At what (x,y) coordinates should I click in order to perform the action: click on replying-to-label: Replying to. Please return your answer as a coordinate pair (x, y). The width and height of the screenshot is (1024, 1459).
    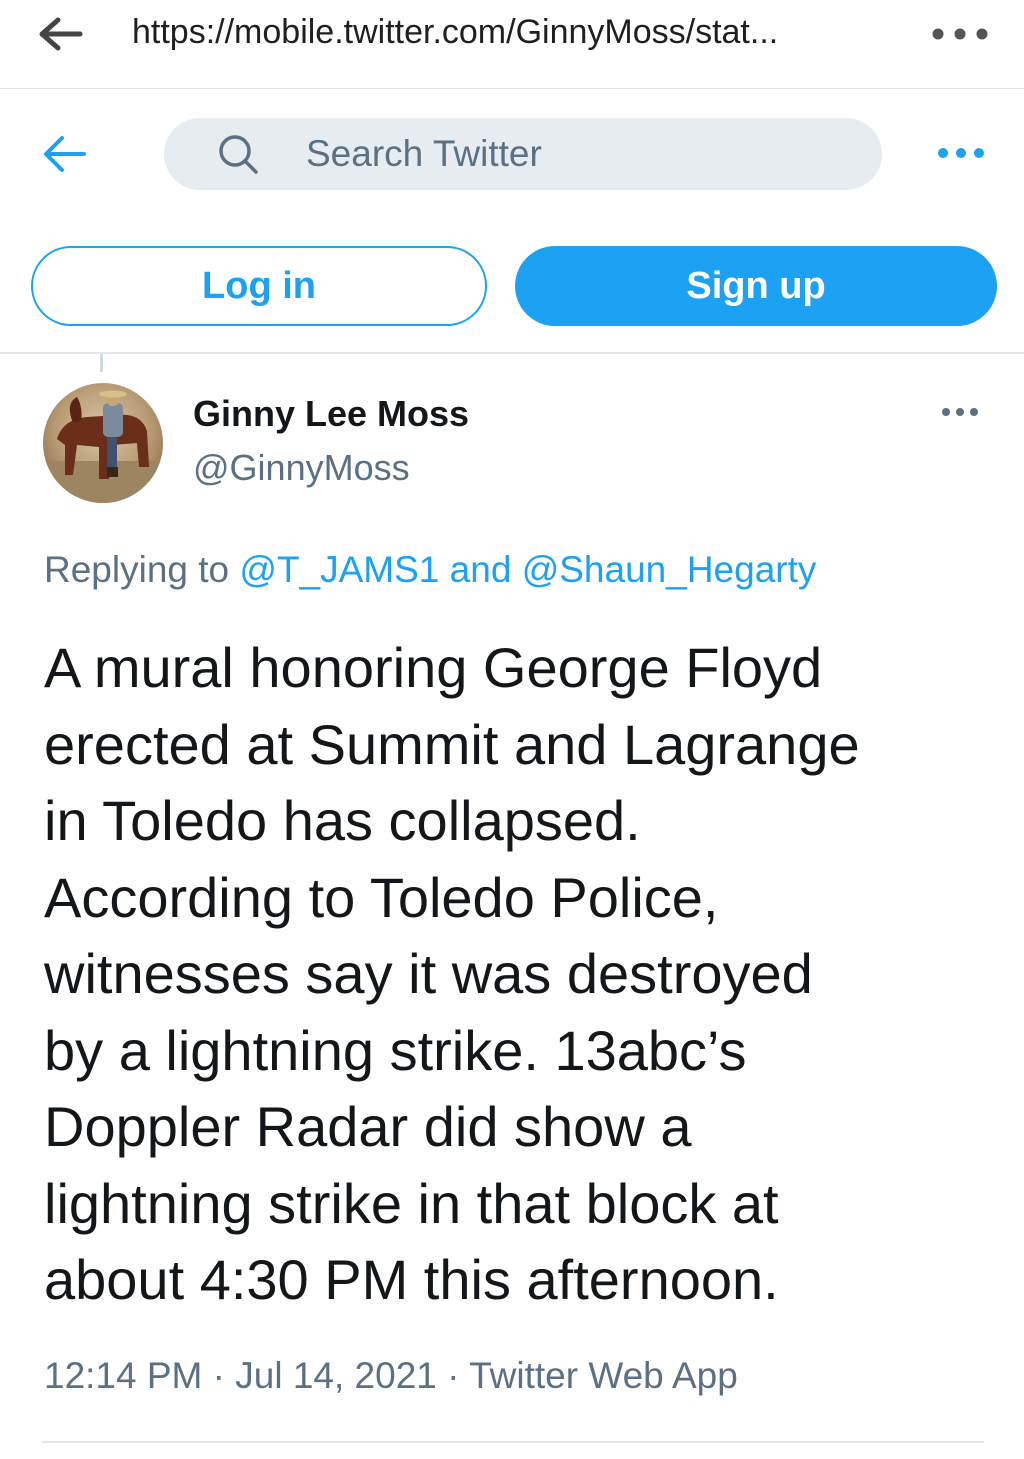
    Looking at the image, I should click on (142, 569).